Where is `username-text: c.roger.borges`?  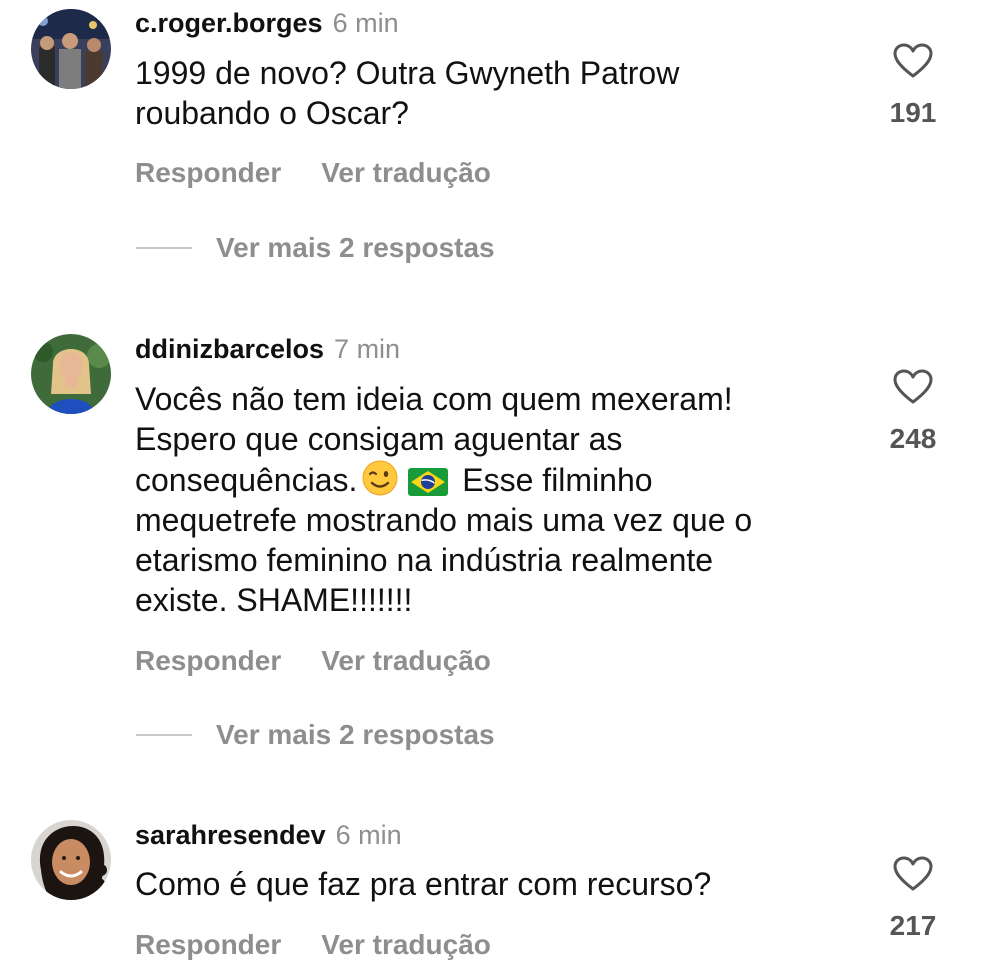
username-text: c.roger.borges is located at coordinates (229, 23).